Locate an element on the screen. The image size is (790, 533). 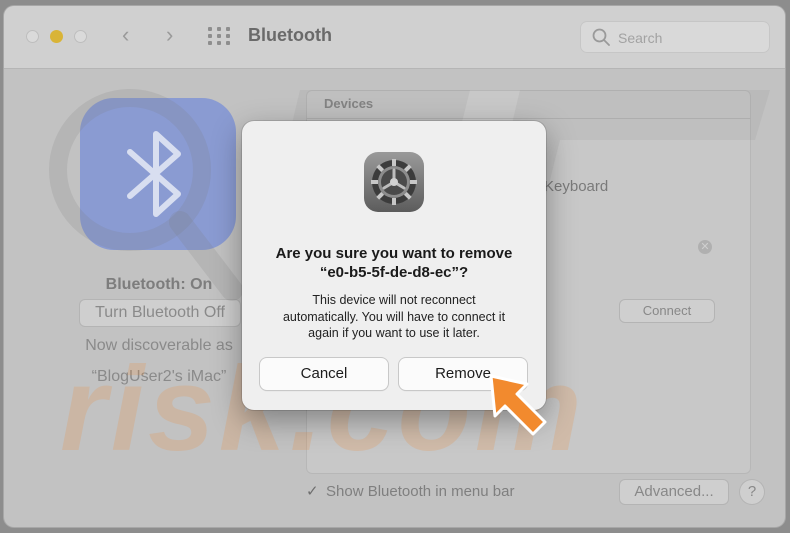
search-input is located at coordinates (688, 38).